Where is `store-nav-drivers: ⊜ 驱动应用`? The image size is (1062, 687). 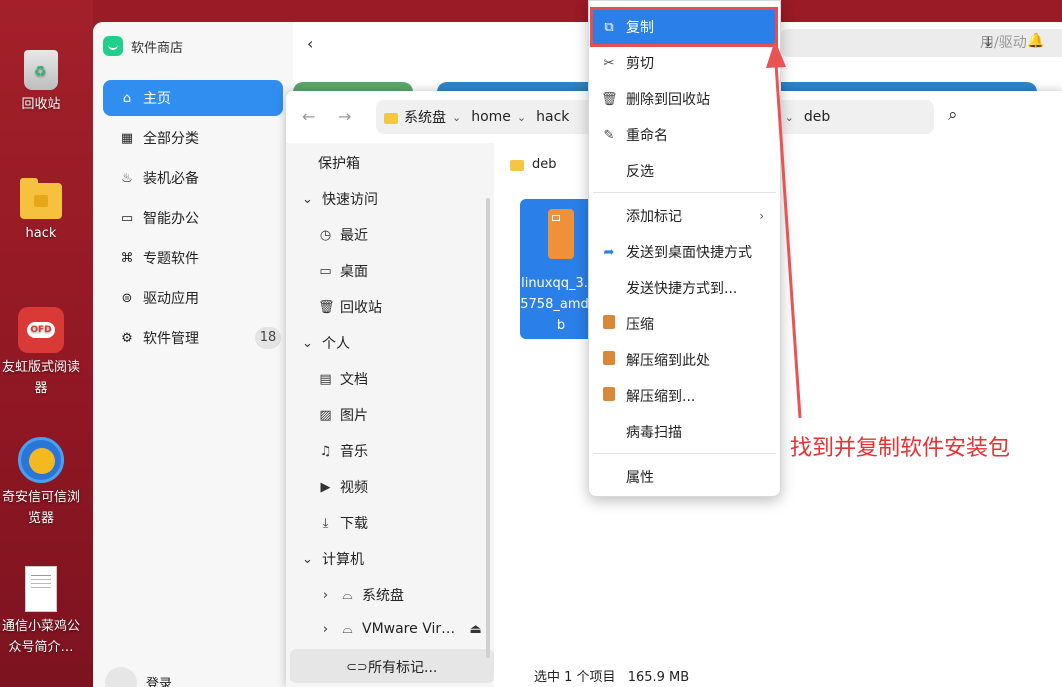 store-nav-drivers: ⊜ 驱动应用 is located at coordinates (193, 298).